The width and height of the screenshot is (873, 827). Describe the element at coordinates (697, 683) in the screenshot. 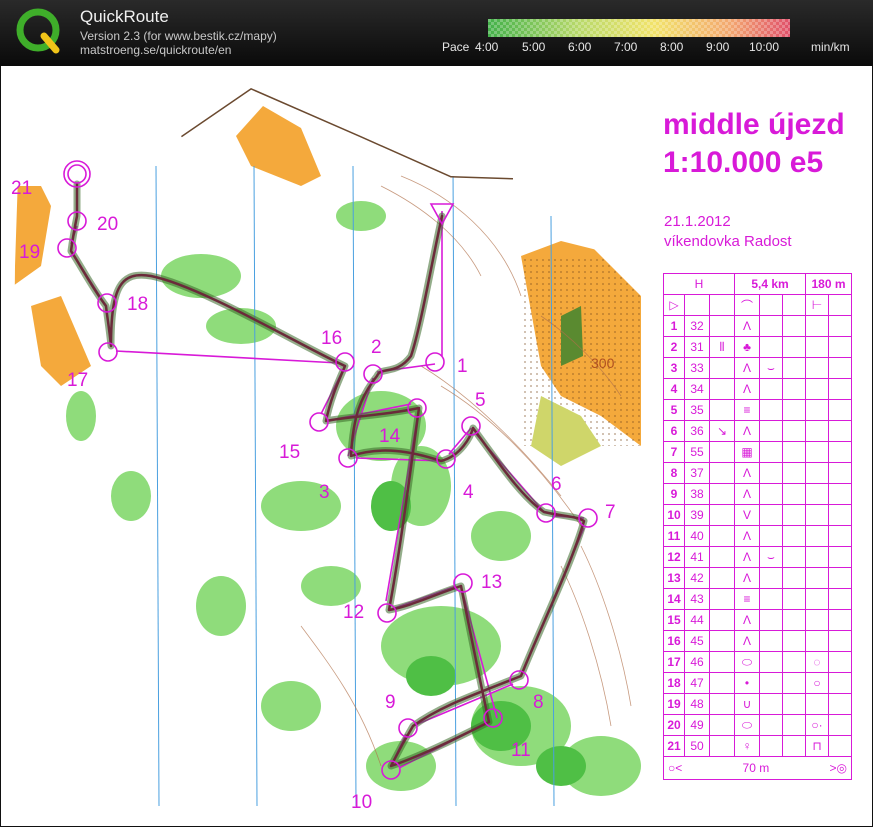

I see `cd-control-code: 47` at that location.